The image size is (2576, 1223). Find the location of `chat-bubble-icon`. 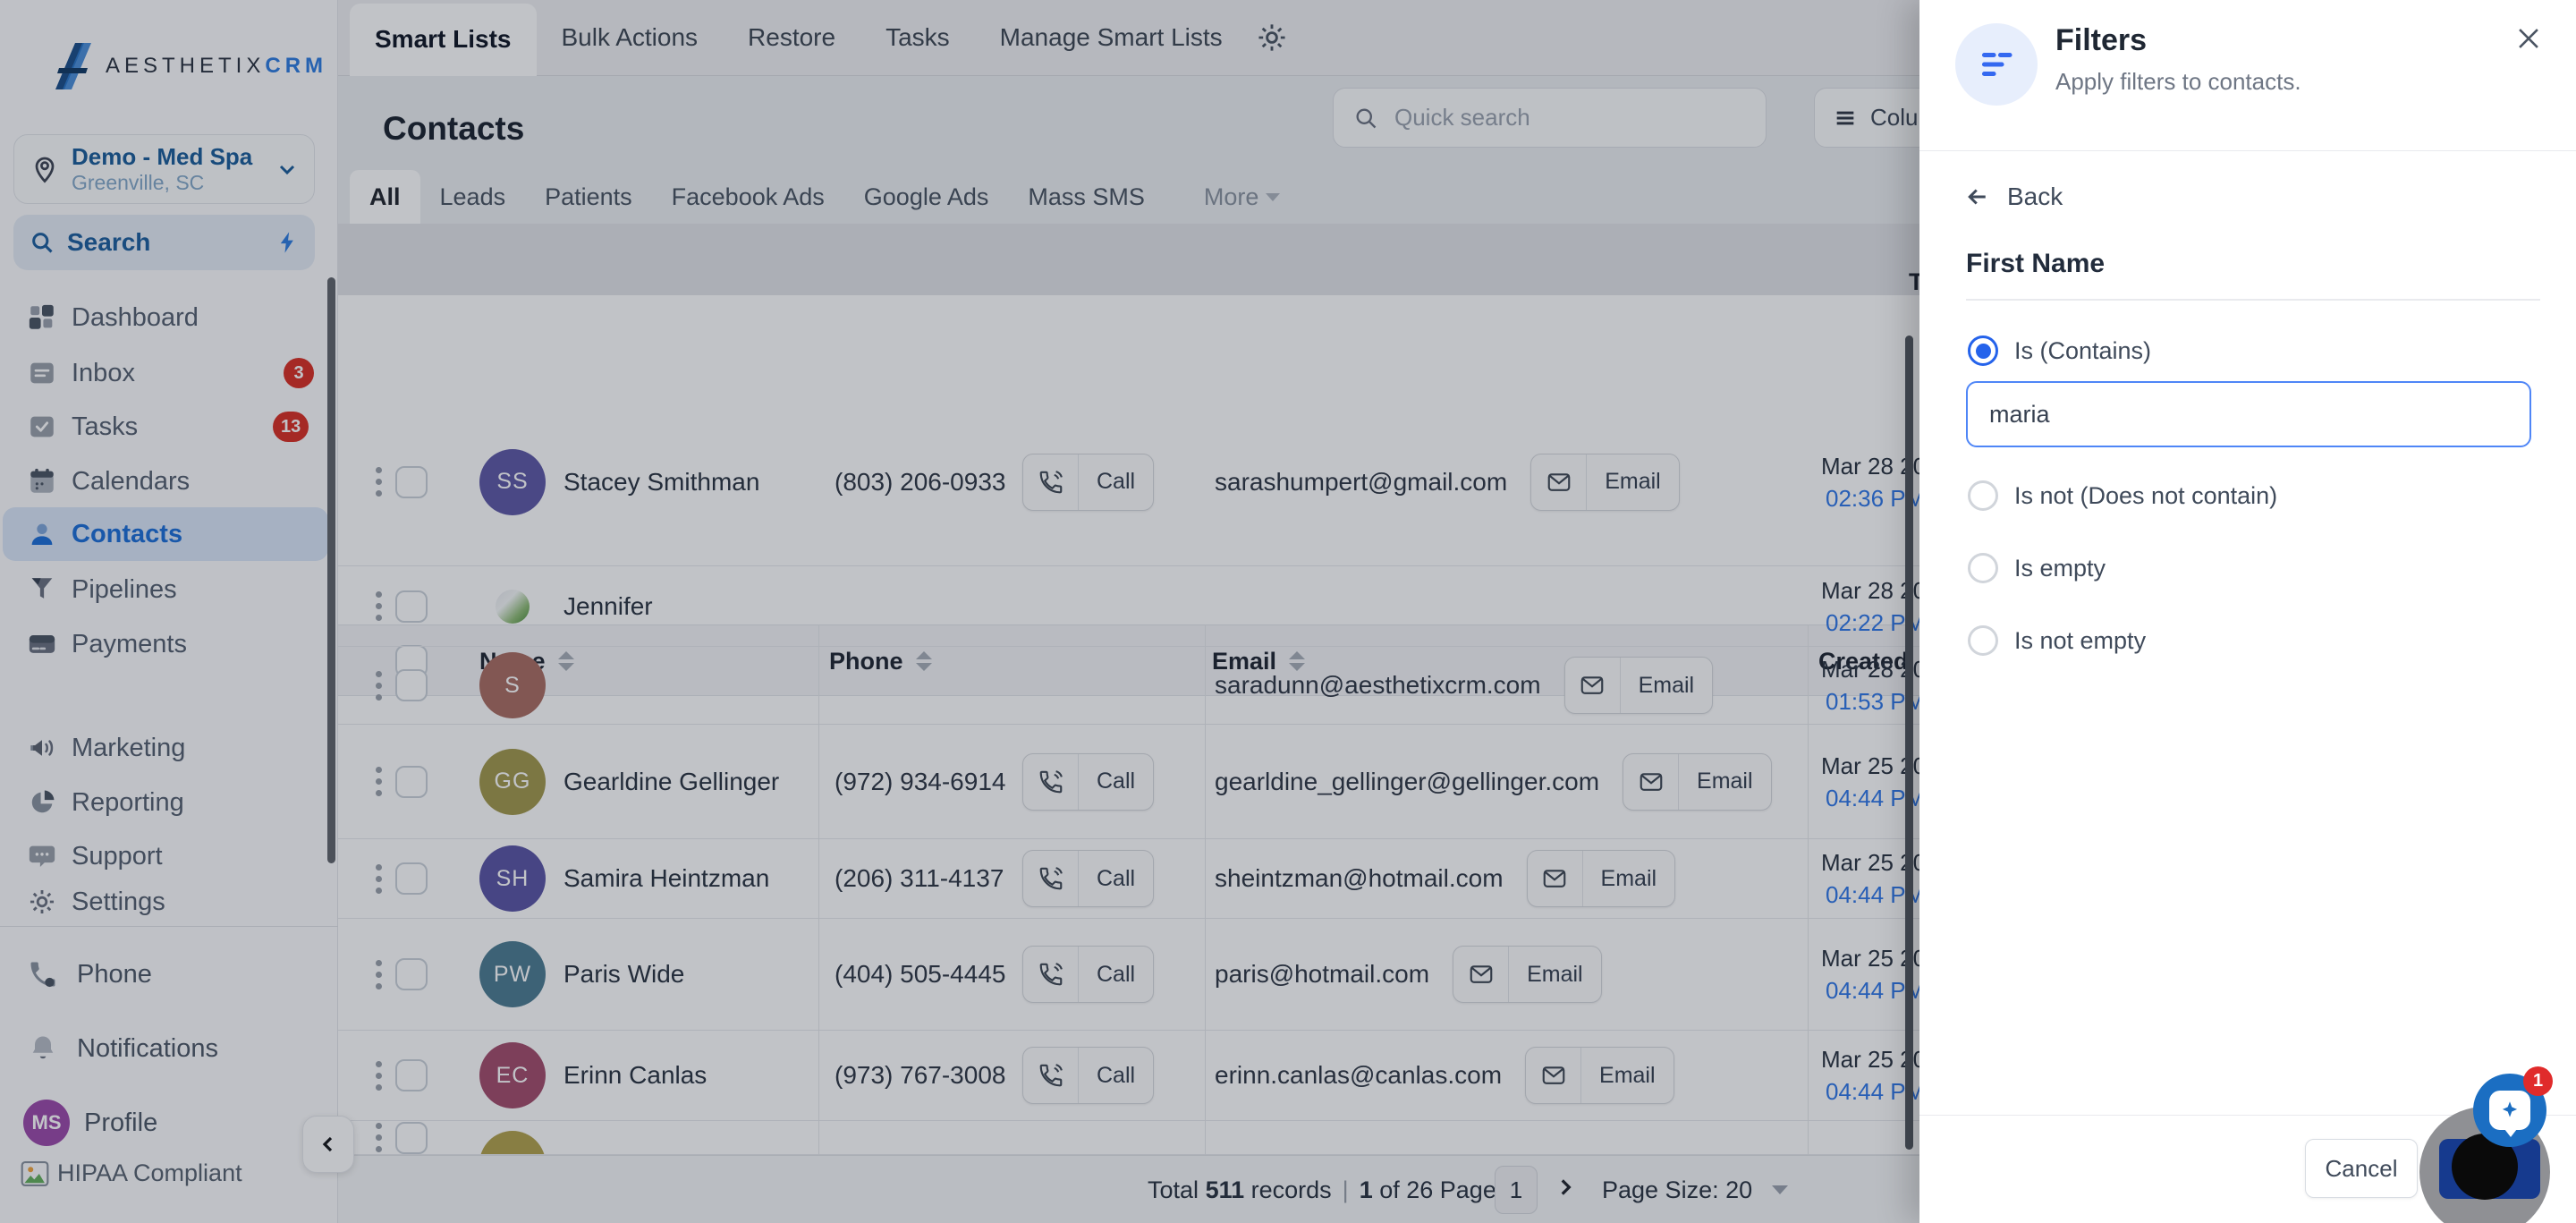

chat-bubble-icon is located at coordinates (2509, 1114).